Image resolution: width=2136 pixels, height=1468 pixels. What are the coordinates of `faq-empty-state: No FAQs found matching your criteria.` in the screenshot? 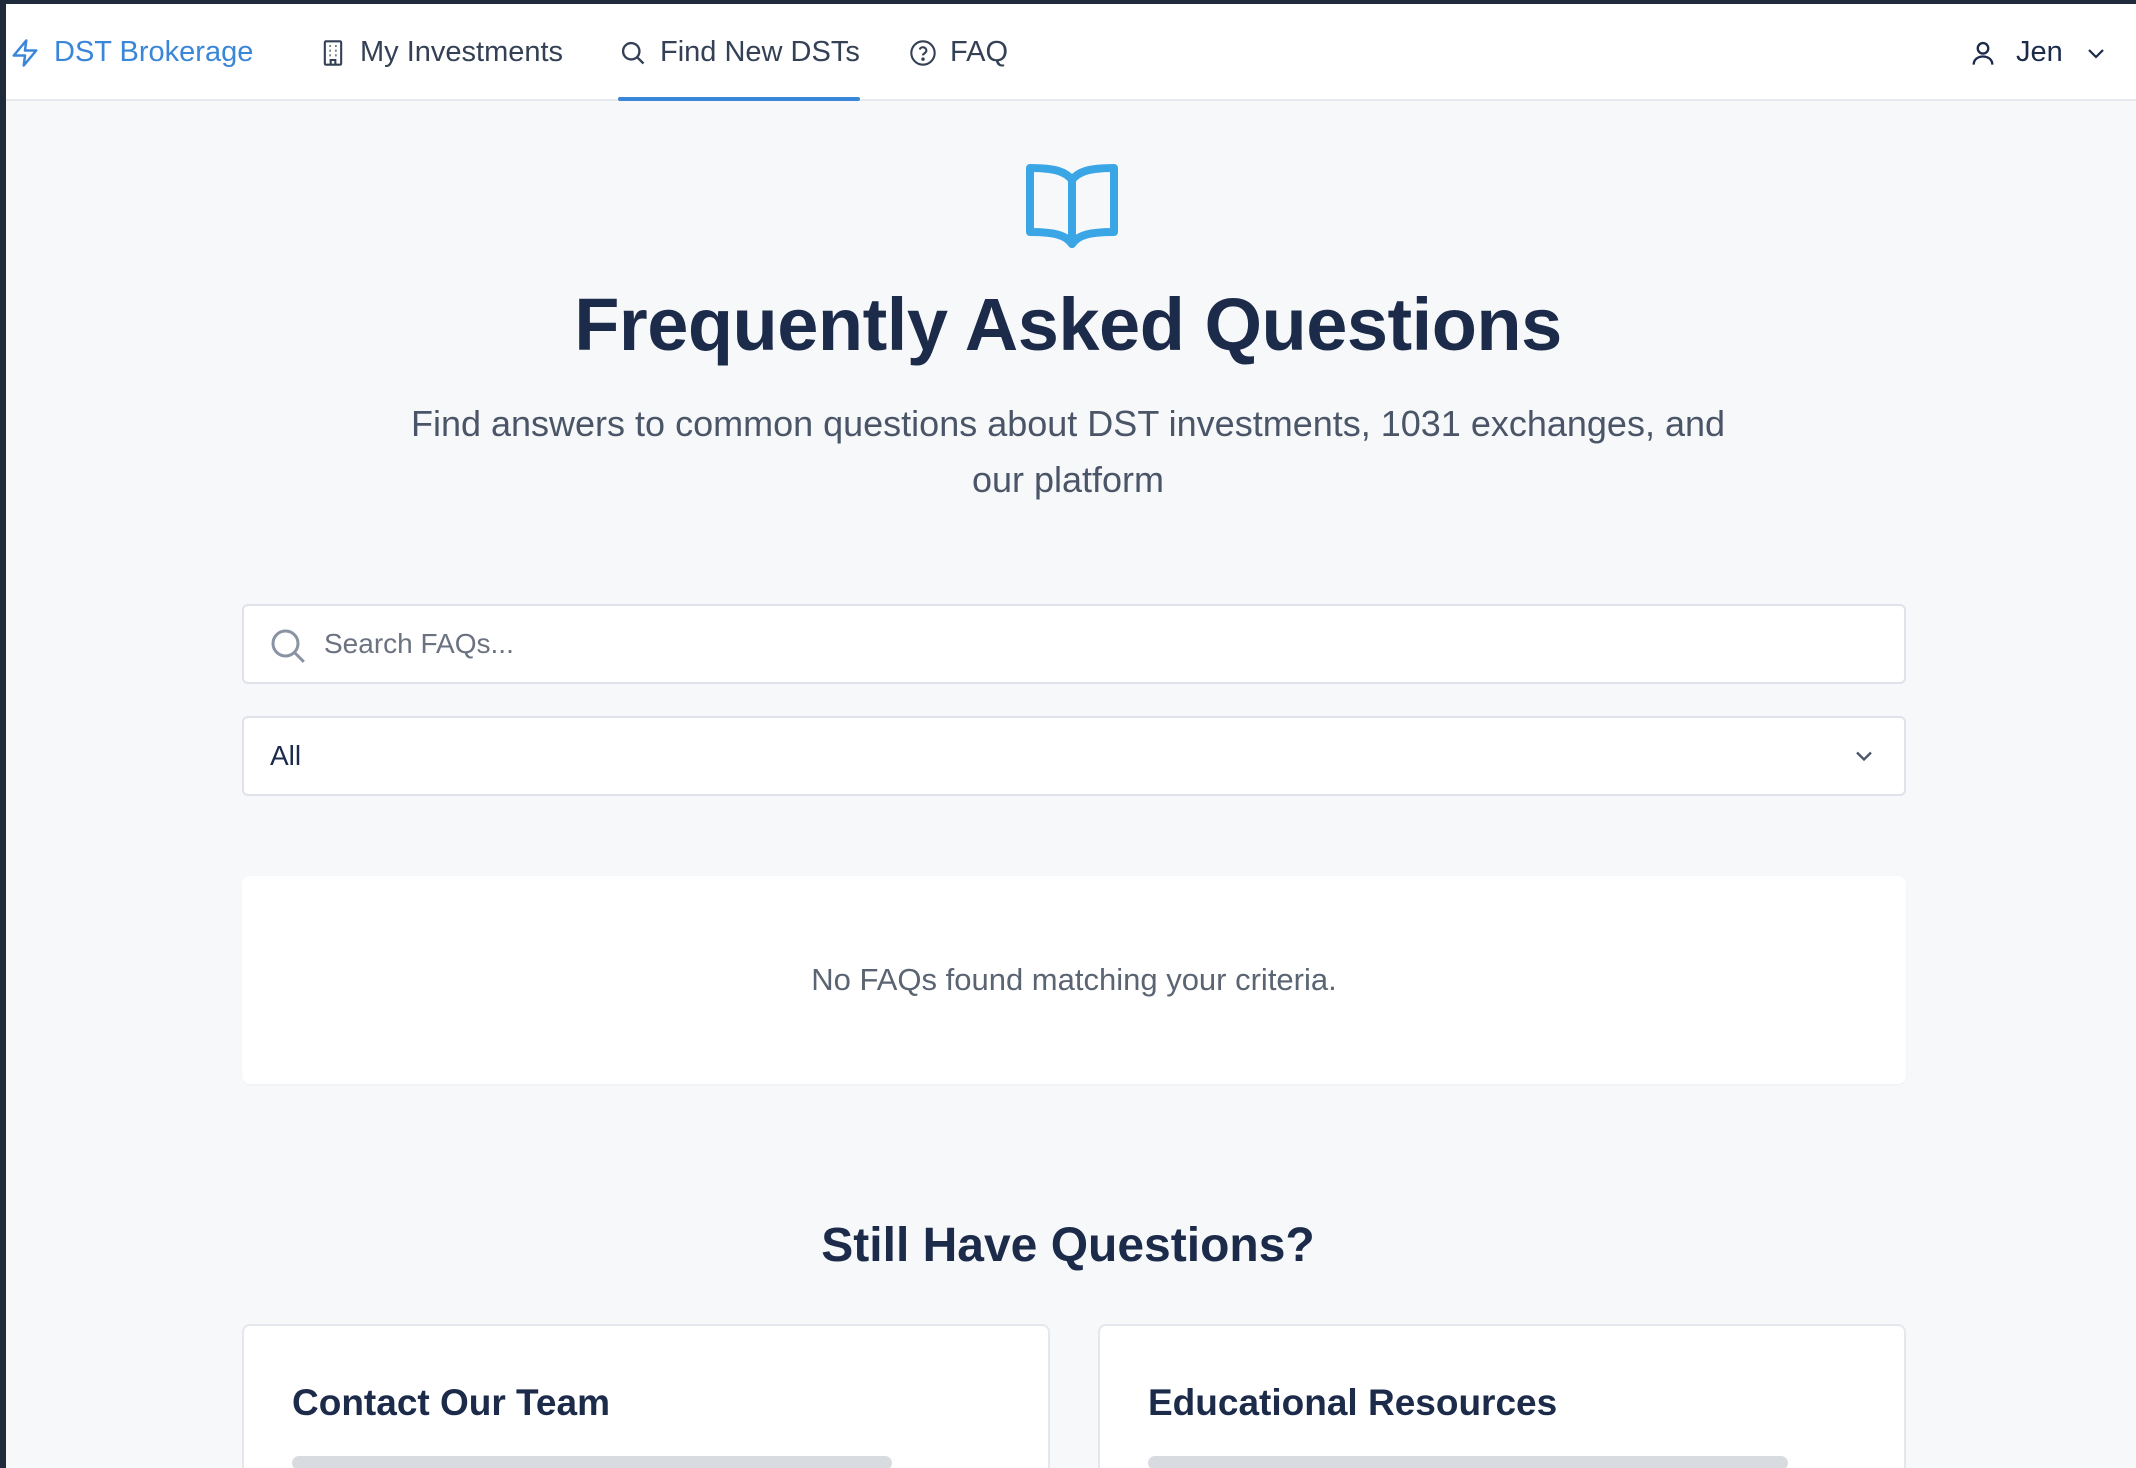 It's located at (1074, 980).